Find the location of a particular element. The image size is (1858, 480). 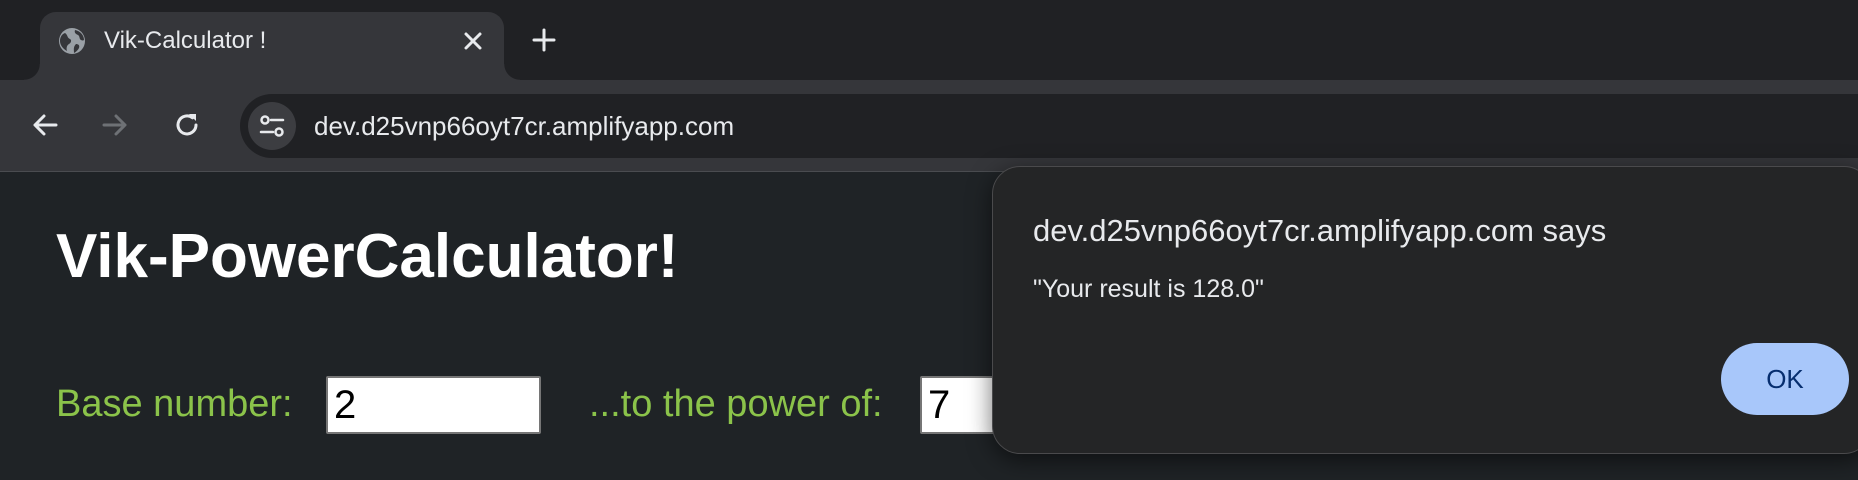

plus-icon is located at coordinates (544, 40).